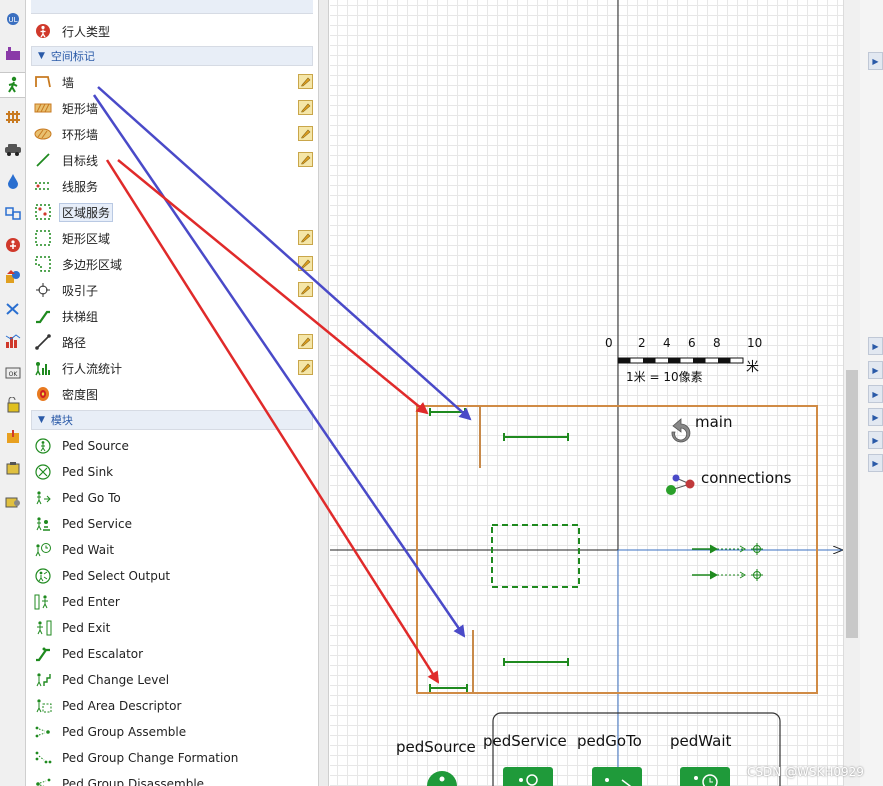  I want to click on library-connectivity-icon, so click(12, 437).